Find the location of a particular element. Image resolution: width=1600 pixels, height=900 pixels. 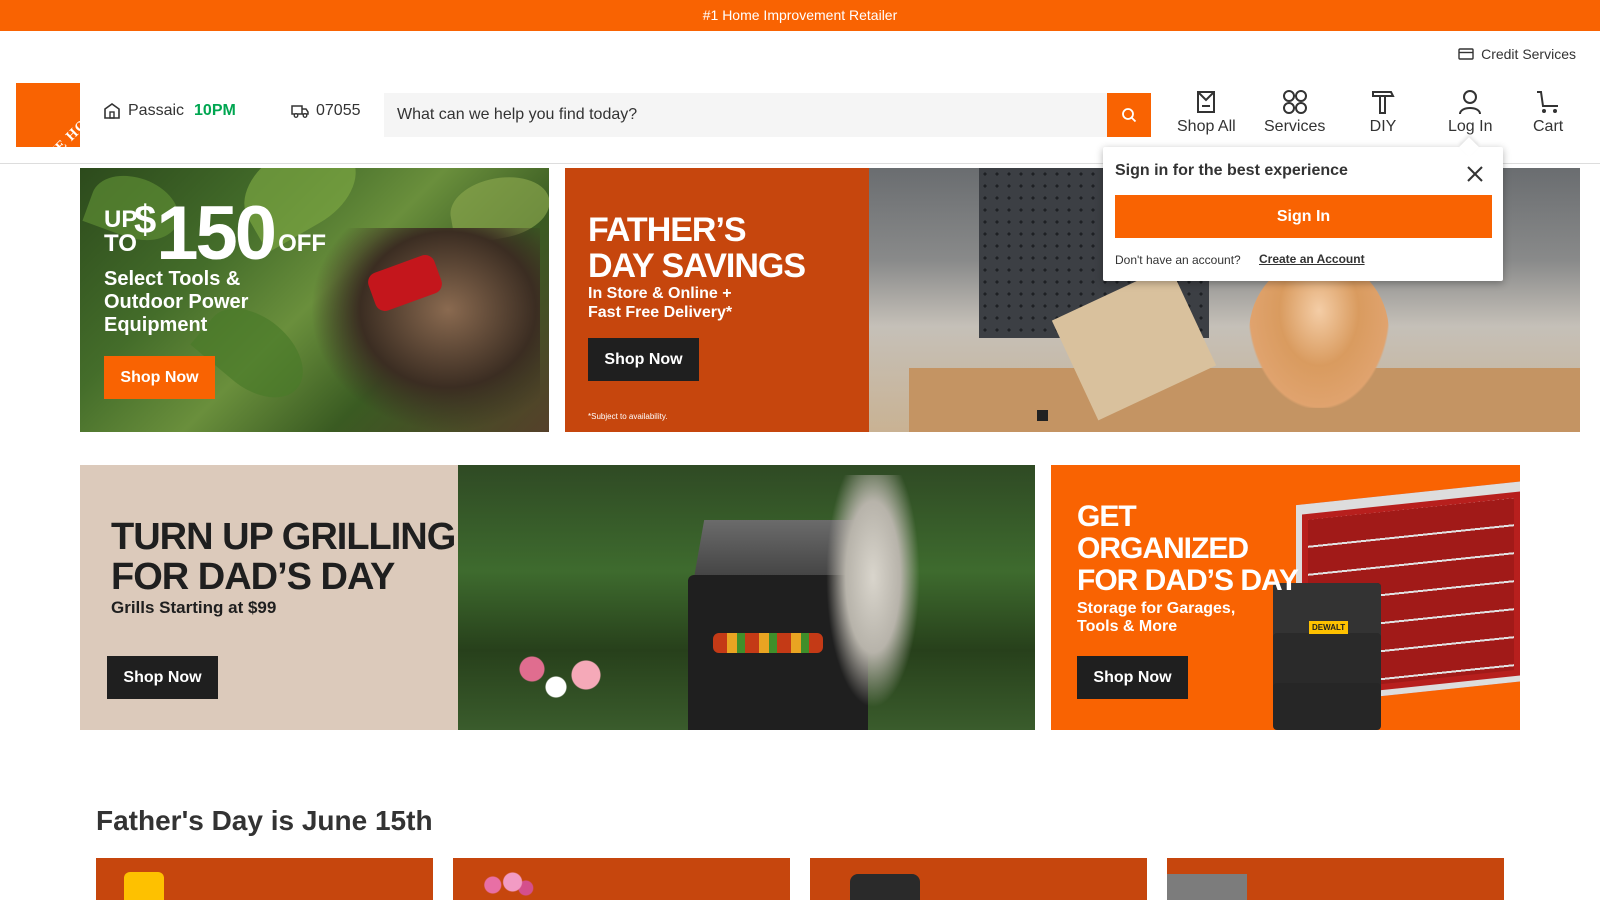

grilling-shop-now-button: Shop Now is located at coordinates (162, 677).